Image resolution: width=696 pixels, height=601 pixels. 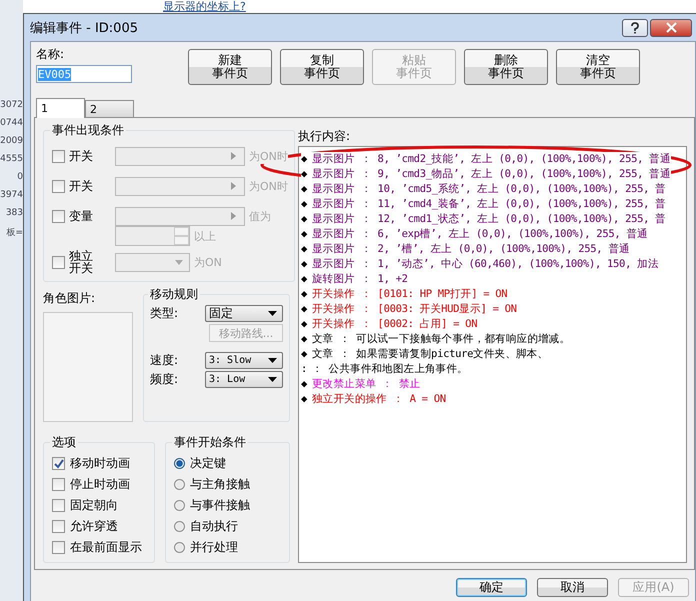 What do you see at coordinates (20, 177) in the screenshot?
I see `page-text: 0` at bounding box center [20, 177].